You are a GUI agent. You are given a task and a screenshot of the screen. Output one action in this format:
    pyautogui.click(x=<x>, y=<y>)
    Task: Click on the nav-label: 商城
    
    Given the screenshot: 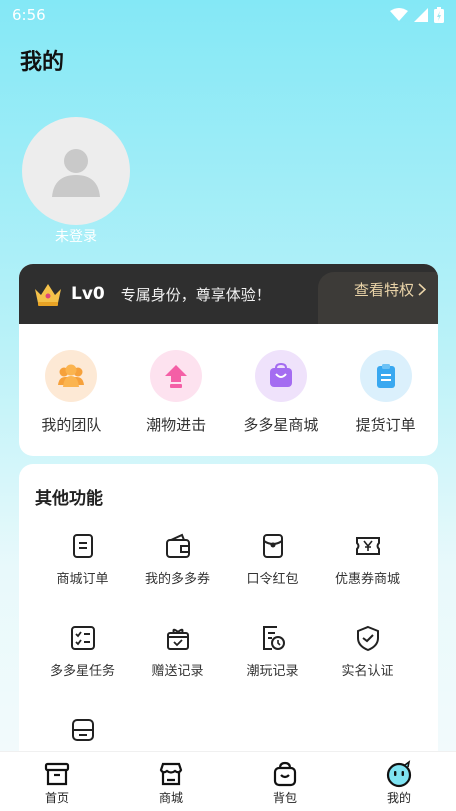 What is the action you would take?
    pyautogui.click(x=170, y=798)
    